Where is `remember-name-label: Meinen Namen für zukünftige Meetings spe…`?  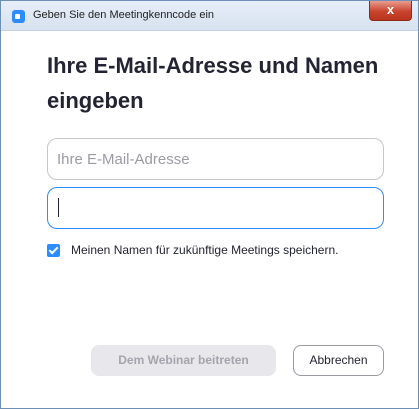
remember-name-label: Meinen Namen für zukünftige Meetings spe… is located at coordinates (204, 250).